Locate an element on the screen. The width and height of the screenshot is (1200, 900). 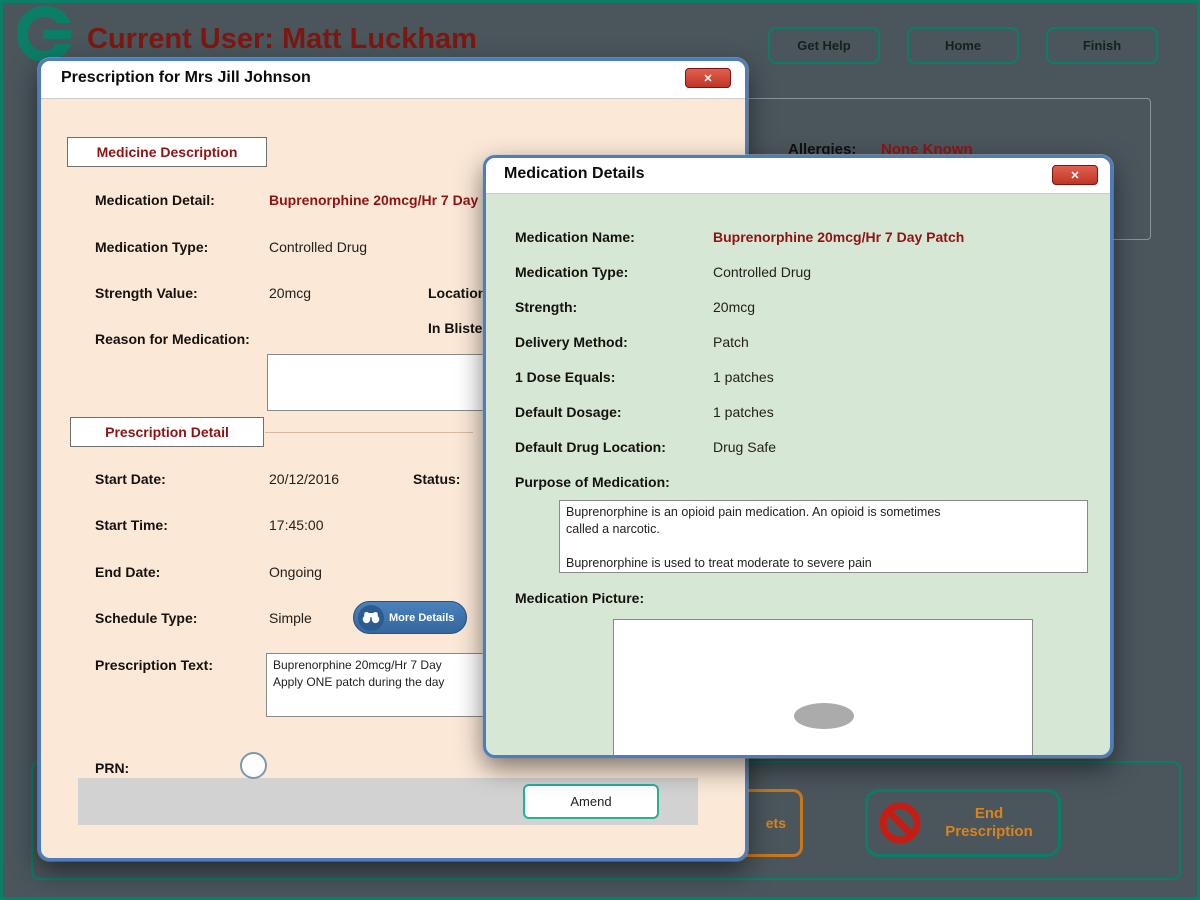
section-prescription-detail: Prescription Detail is located at coordinates (167, 432).